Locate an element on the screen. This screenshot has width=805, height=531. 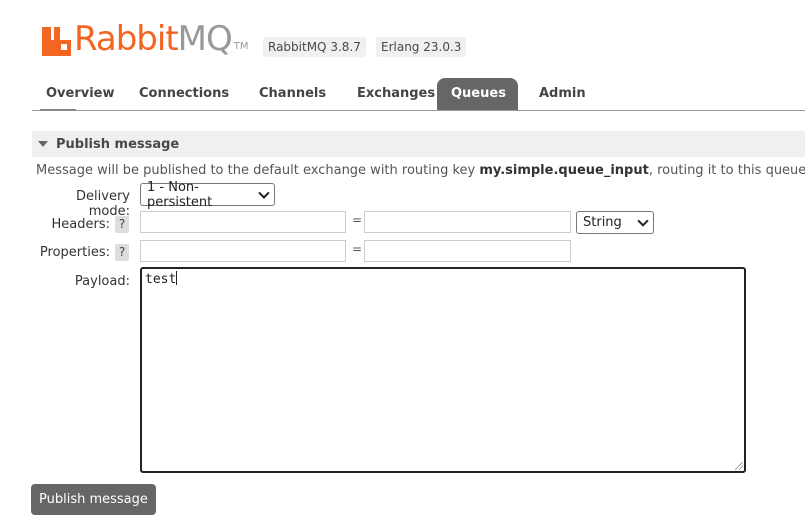
publish-message-button: Publish message is located at coordinates (93, 499).